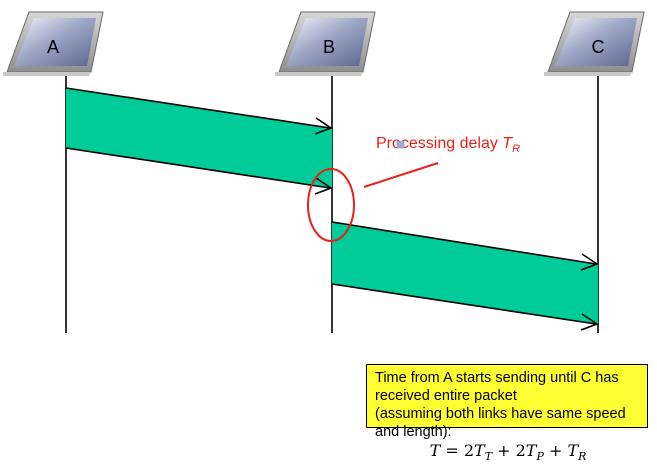  I want to click on node-label-c: C, so click(598, 47).